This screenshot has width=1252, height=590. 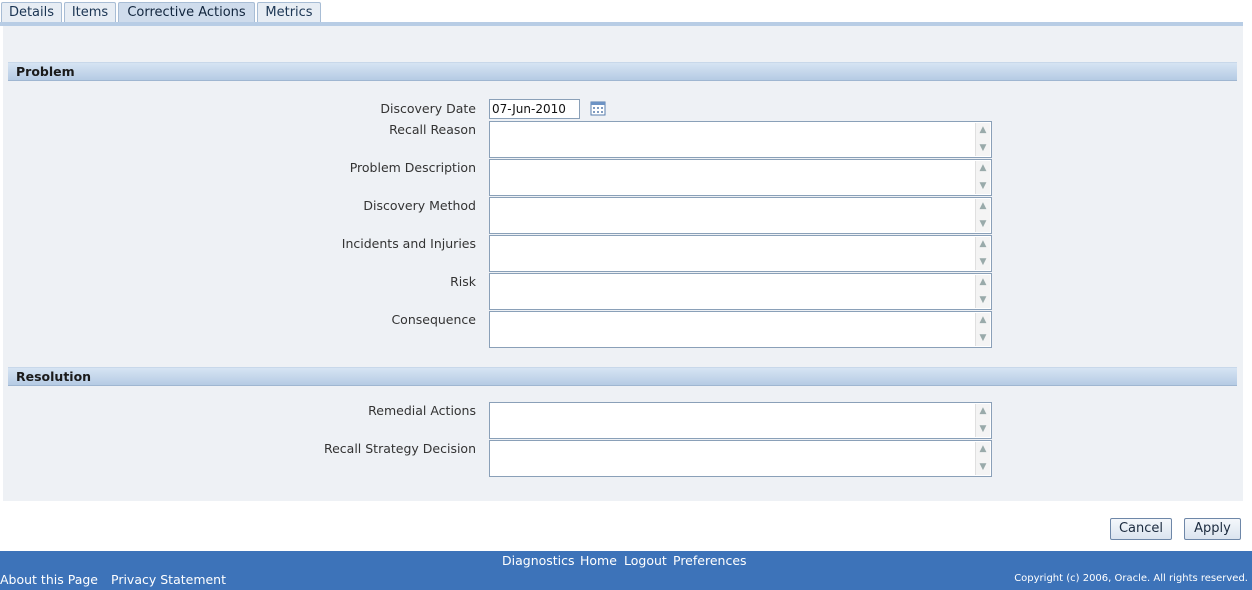 What do you see at coordinates (31, 12) in the screenshot?
I see `tab-details: Details` at bounding box center [31, 12].